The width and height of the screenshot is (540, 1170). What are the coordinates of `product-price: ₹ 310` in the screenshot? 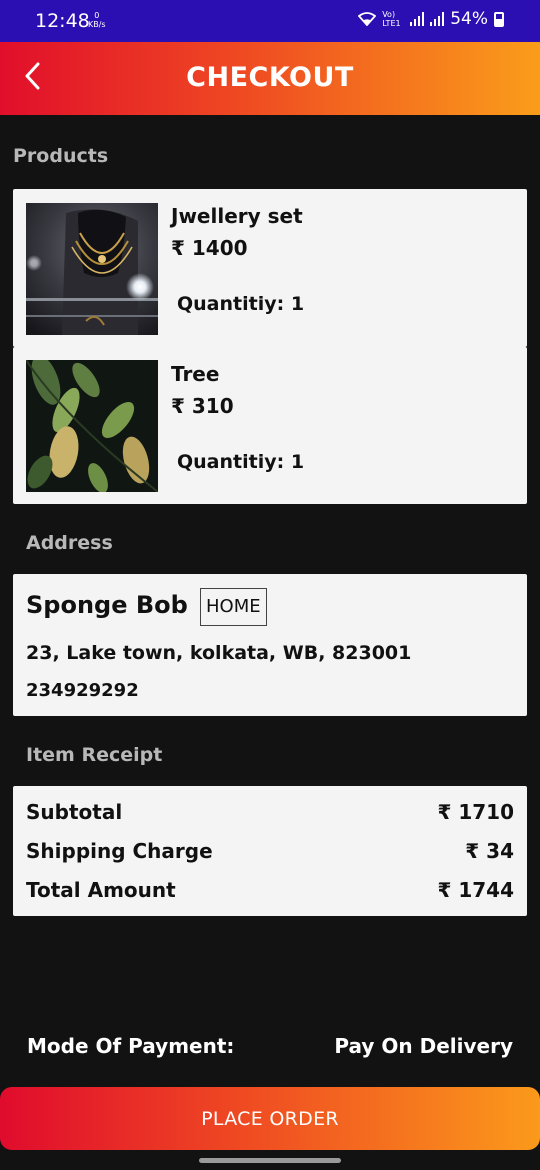 It's located at (202, 406).